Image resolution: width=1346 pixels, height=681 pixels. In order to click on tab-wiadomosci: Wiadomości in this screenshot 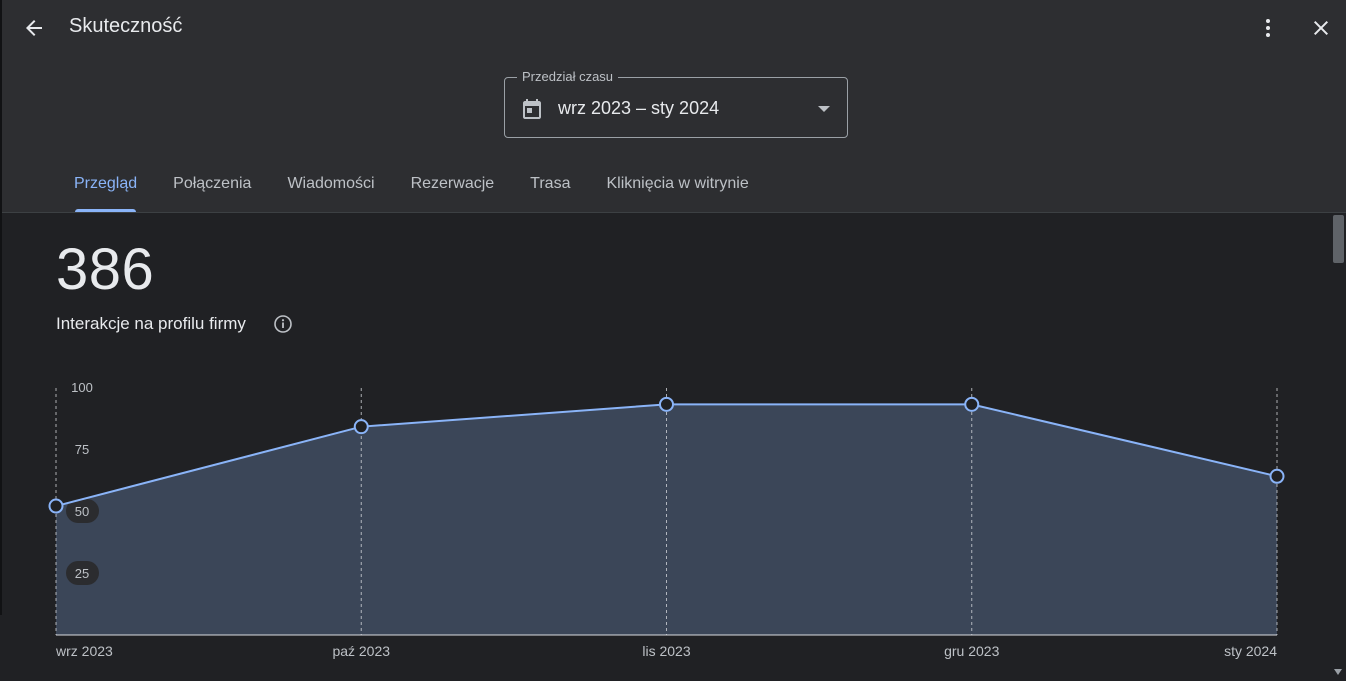, I will do `click(330, 186)`.